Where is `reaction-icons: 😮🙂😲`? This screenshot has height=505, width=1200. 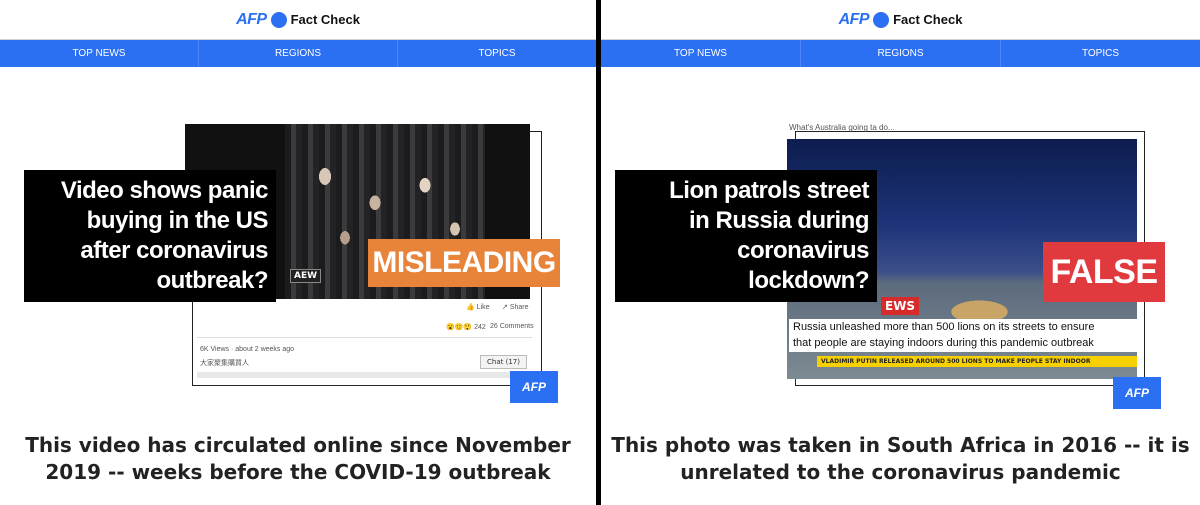
reaction-icons: 😮🙂😲 is located at coordinates (460, 327).